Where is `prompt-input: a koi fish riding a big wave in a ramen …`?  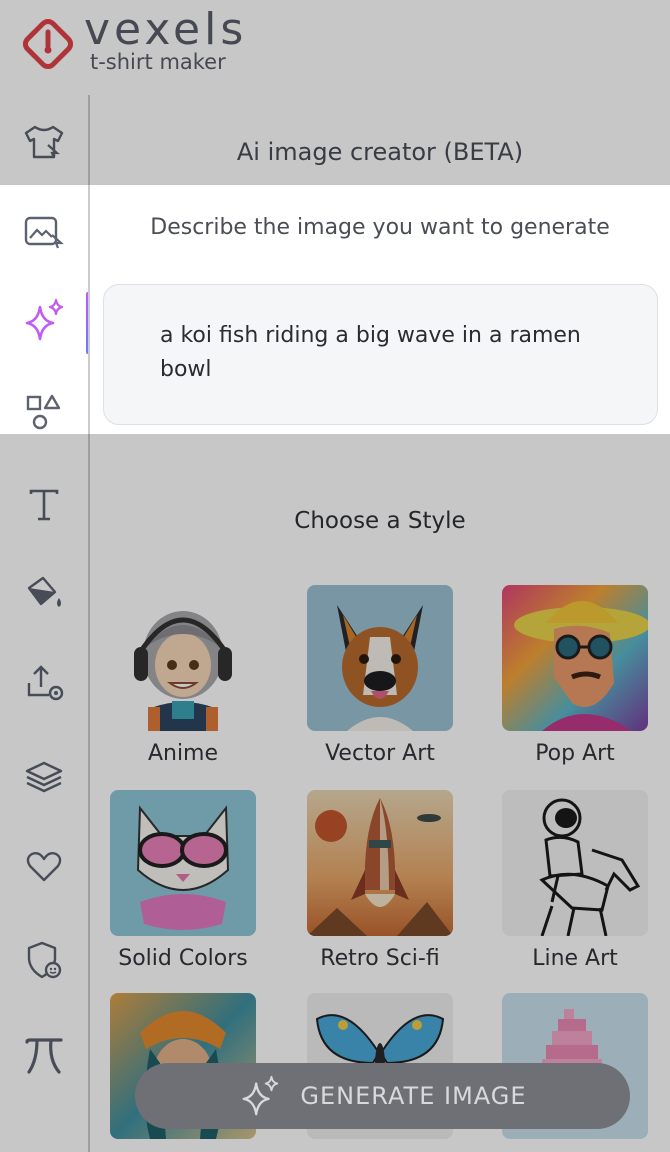 prompt-input: a koi fish riding a big wave in a ramen … is located at coordinates (380, 354).